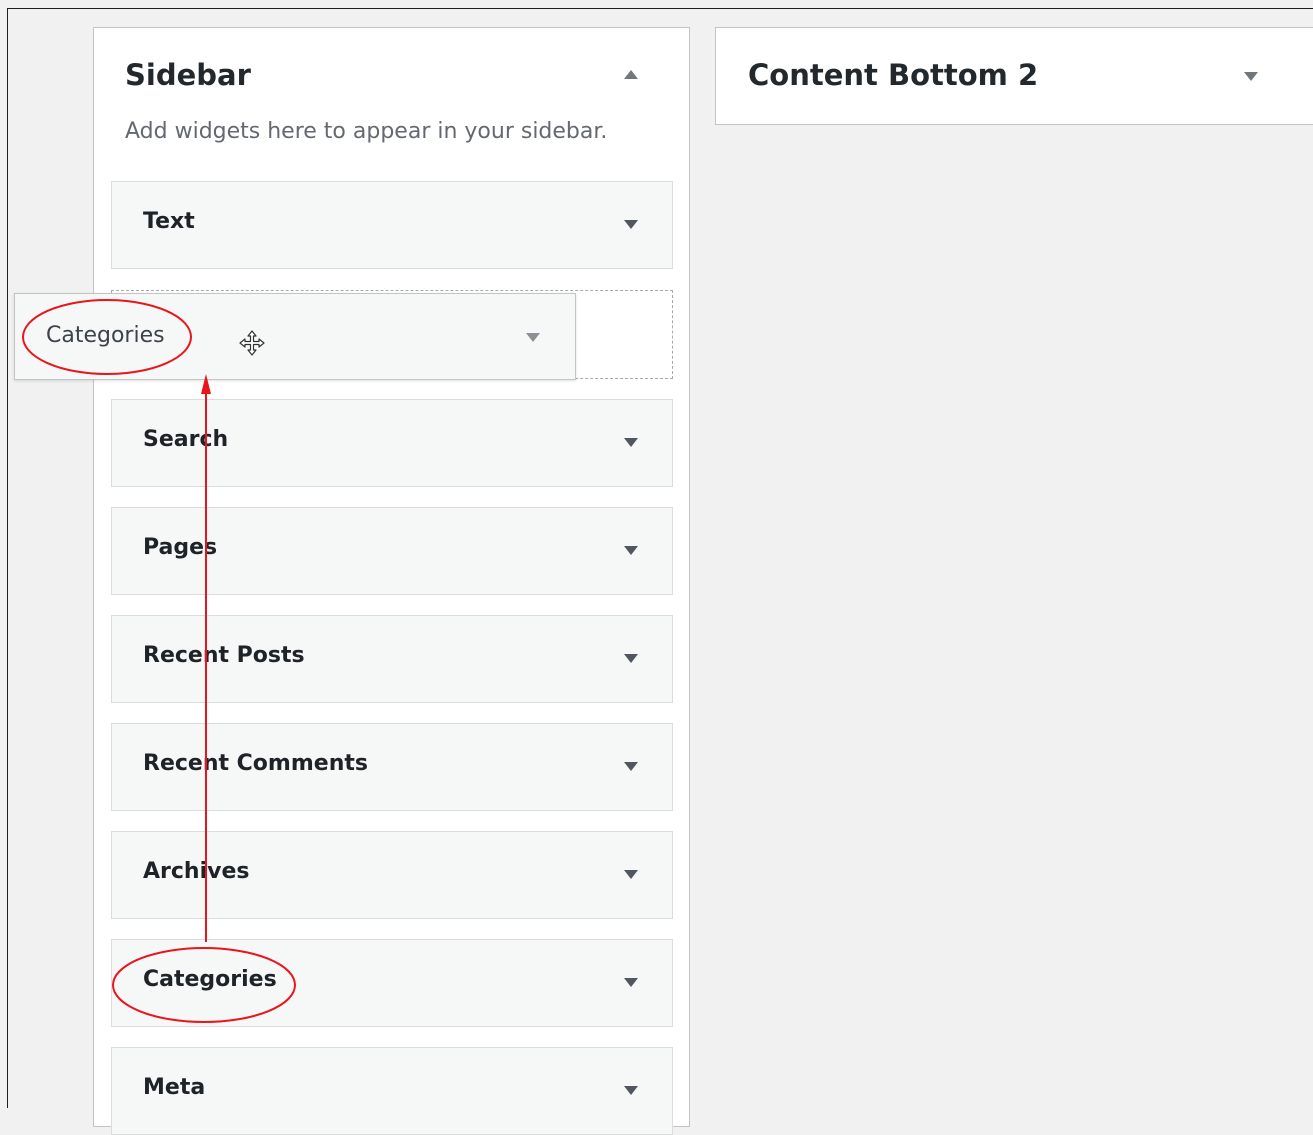  I want to click on widget-categories: Categories, so click(392, 983).